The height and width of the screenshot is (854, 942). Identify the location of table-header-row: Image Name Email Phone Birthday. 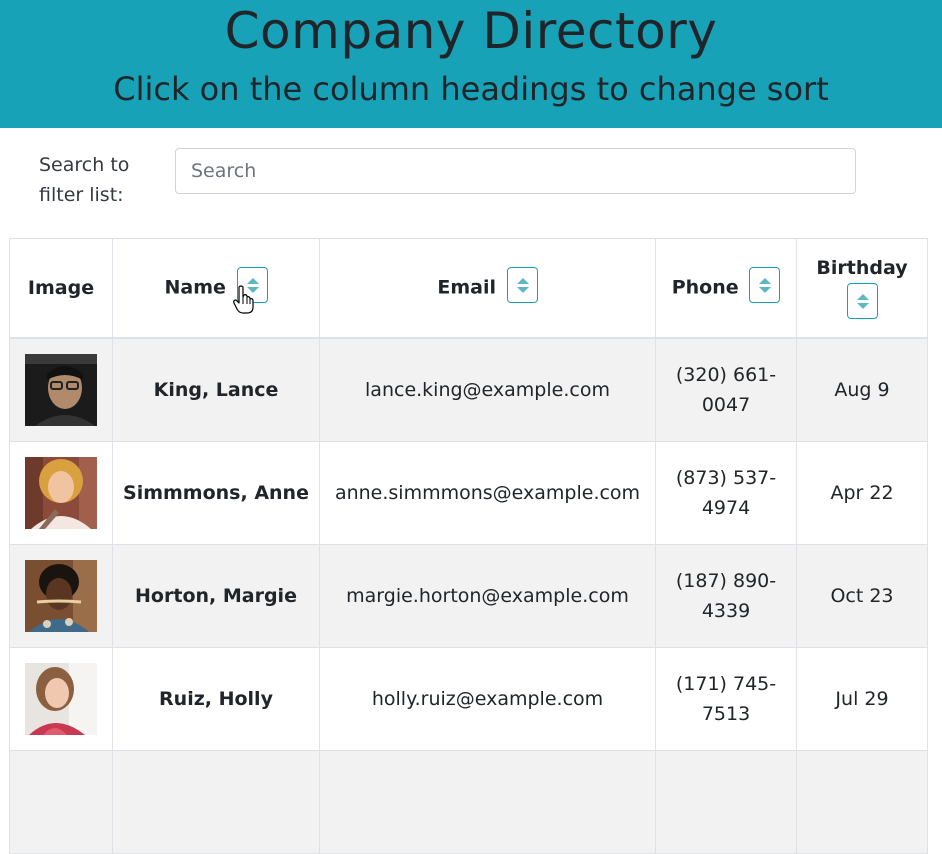
(468, 288).